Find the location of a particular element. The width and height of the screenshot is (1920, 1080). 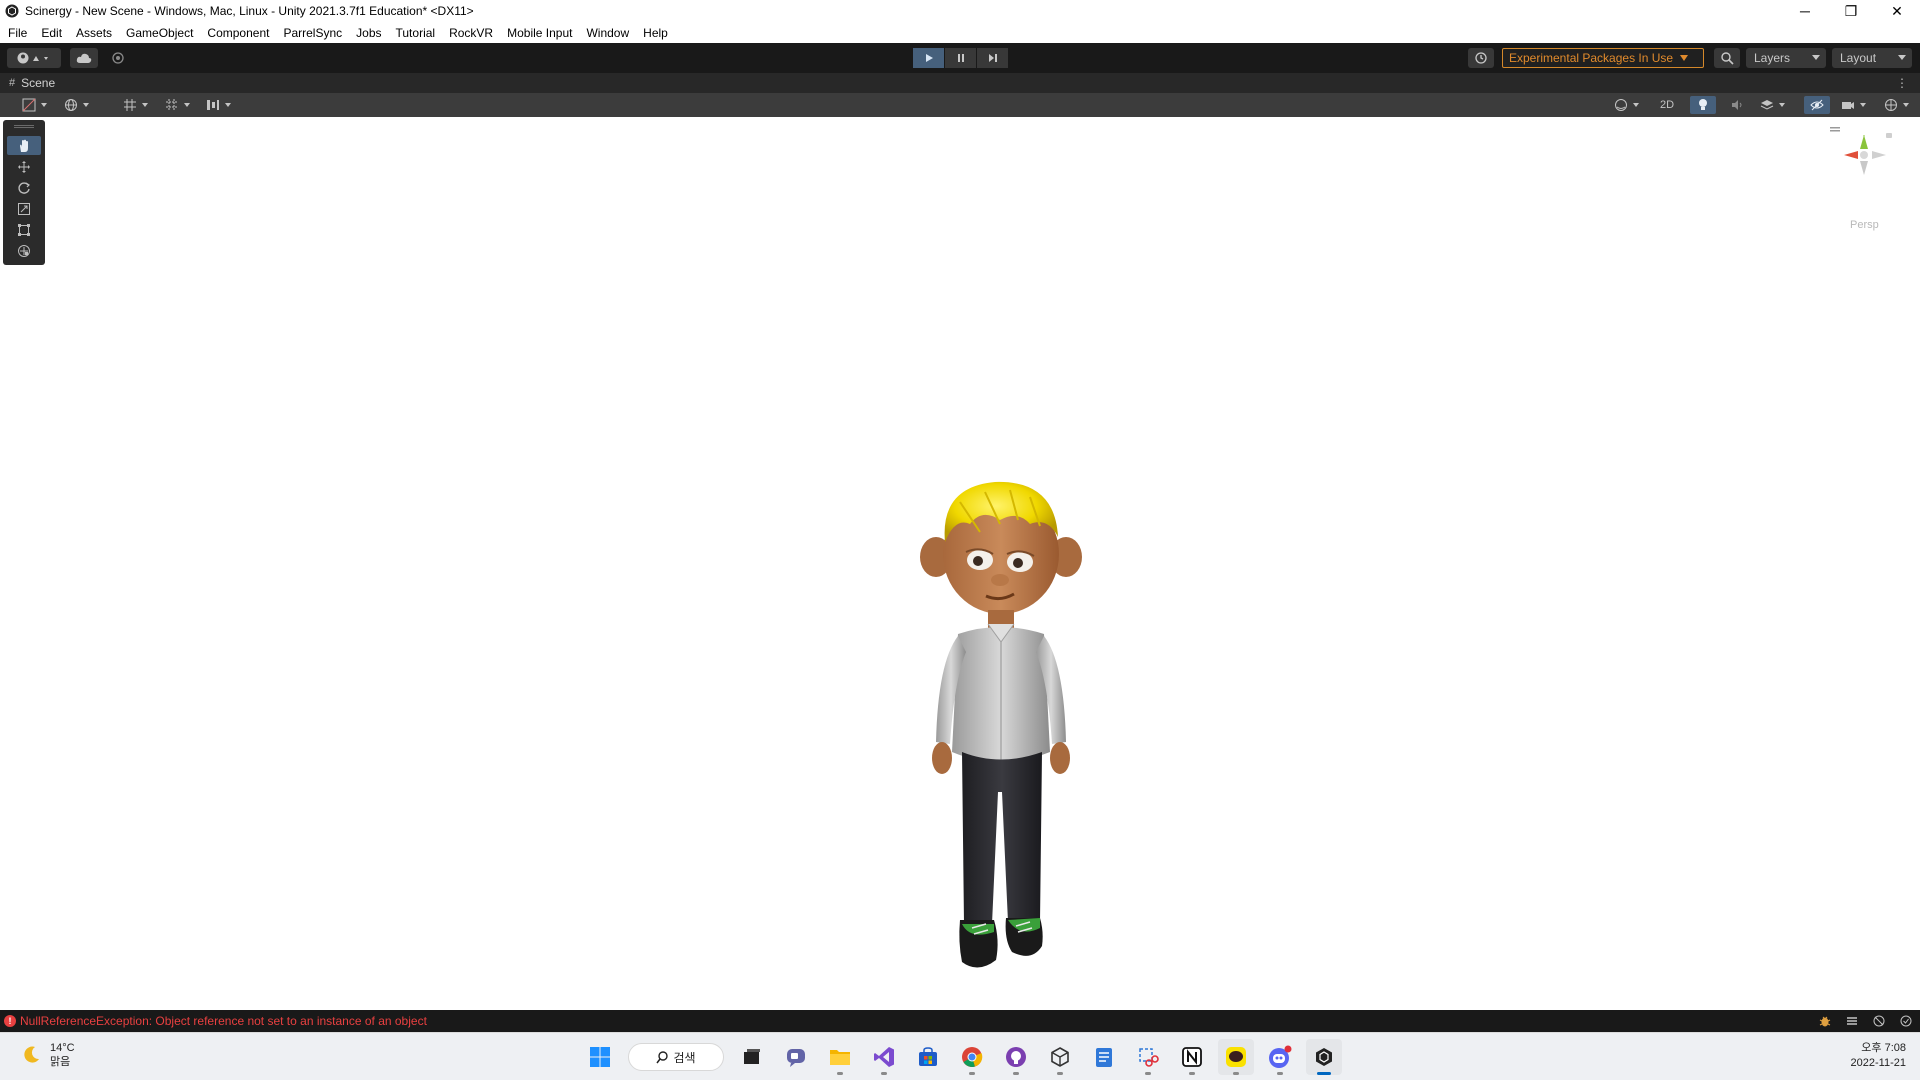

orientation-gizmo: Persp is located at coordinates (1860, 180).